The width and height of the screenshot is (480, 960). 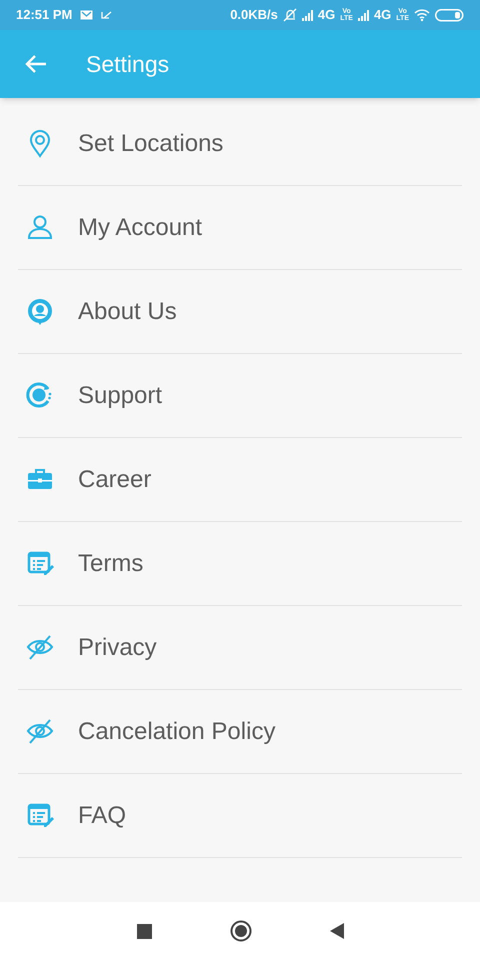 I want to click on back-nav-button, so click(x=337, y=931).